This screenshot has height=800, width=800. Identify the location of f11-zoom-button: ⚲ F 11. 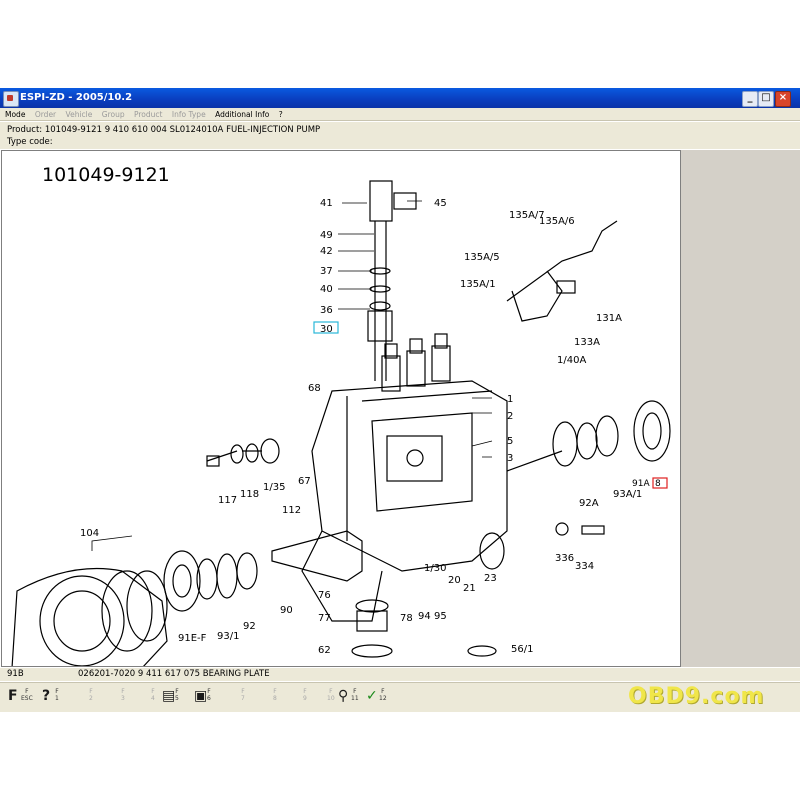
(350, 697).